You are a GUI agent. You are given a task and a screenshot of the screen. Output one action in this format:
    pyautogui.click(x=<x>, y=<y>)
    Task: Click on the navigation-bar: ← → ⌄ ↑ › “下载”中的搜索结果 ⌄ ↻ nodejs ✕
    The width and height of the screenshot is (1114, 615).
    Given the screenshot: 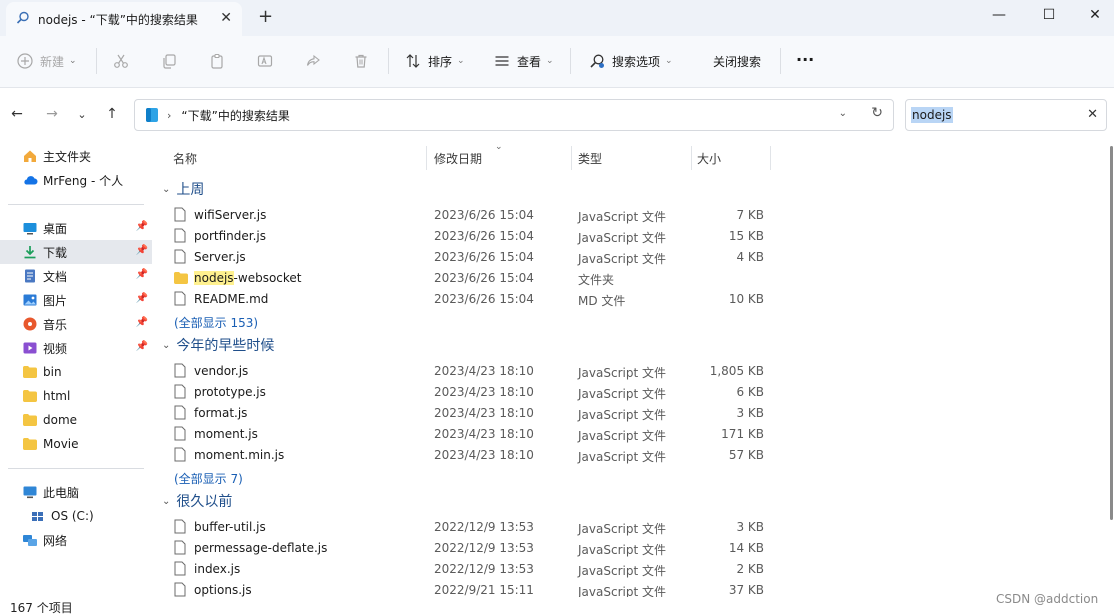 What is the action you would take?
    pyautogui.click(x=557, y=115)
    